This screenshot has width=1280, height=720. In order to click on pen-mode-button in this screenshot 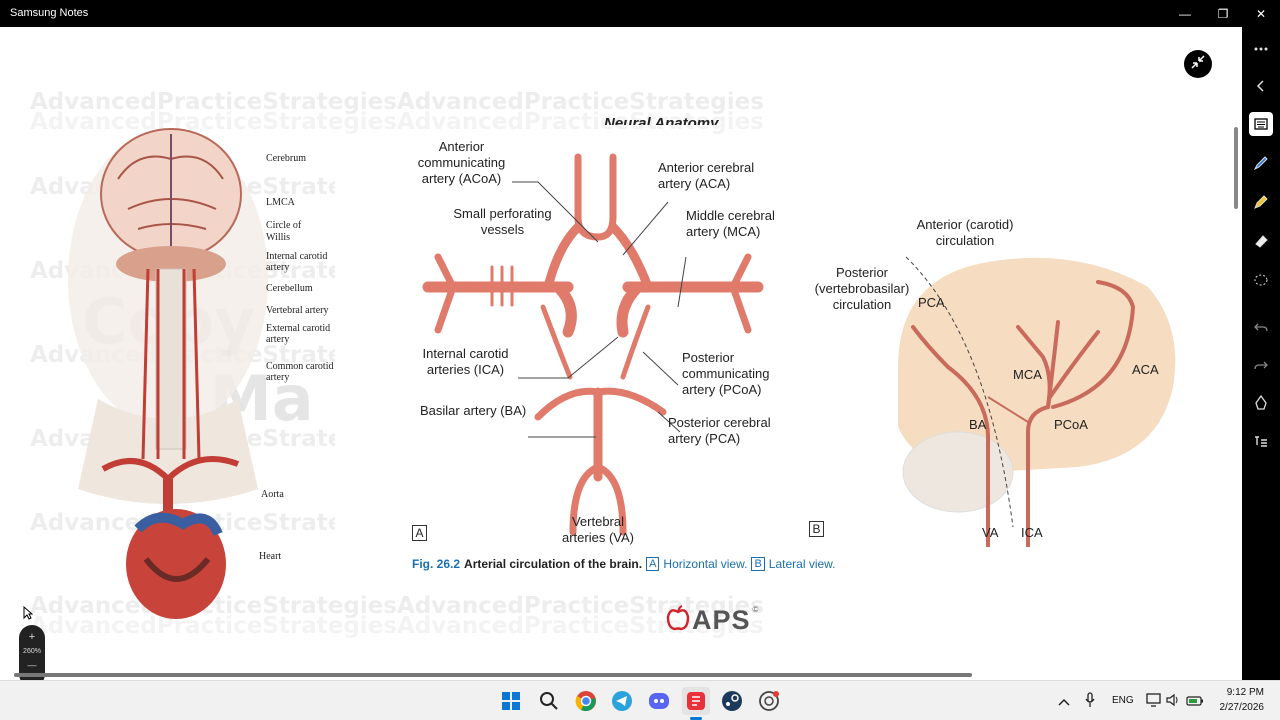, I will do `click(1261, 403)`.